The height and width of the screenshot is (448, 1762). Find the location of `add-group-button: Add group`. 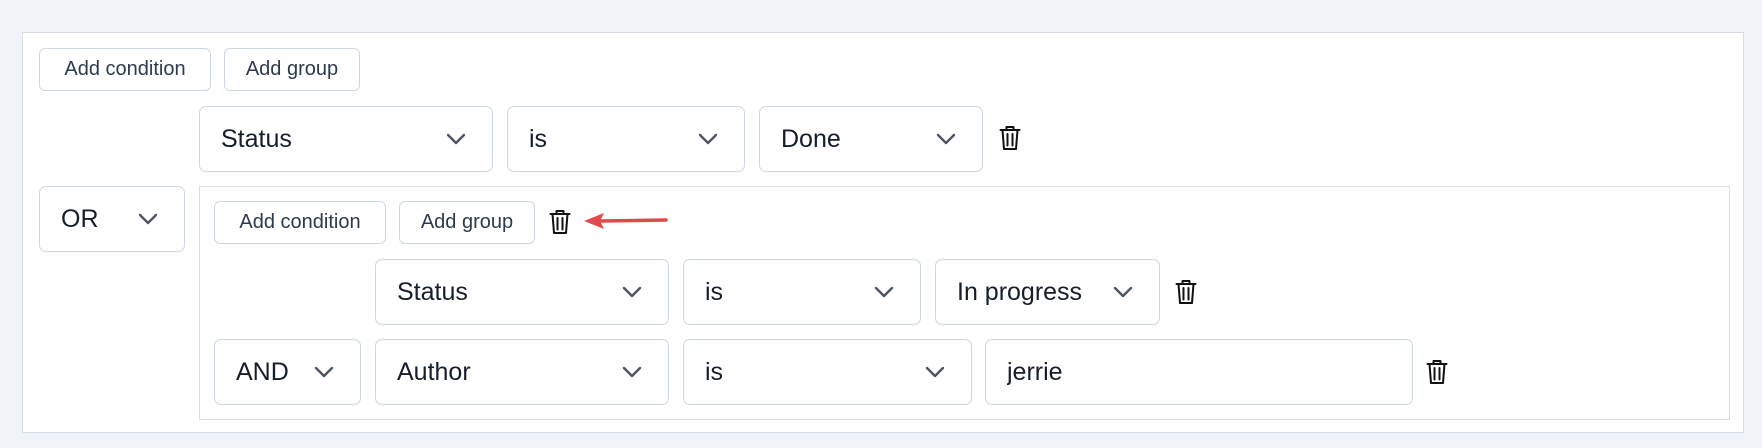

add-group-button: Add group is located at coordinates (292, 69).